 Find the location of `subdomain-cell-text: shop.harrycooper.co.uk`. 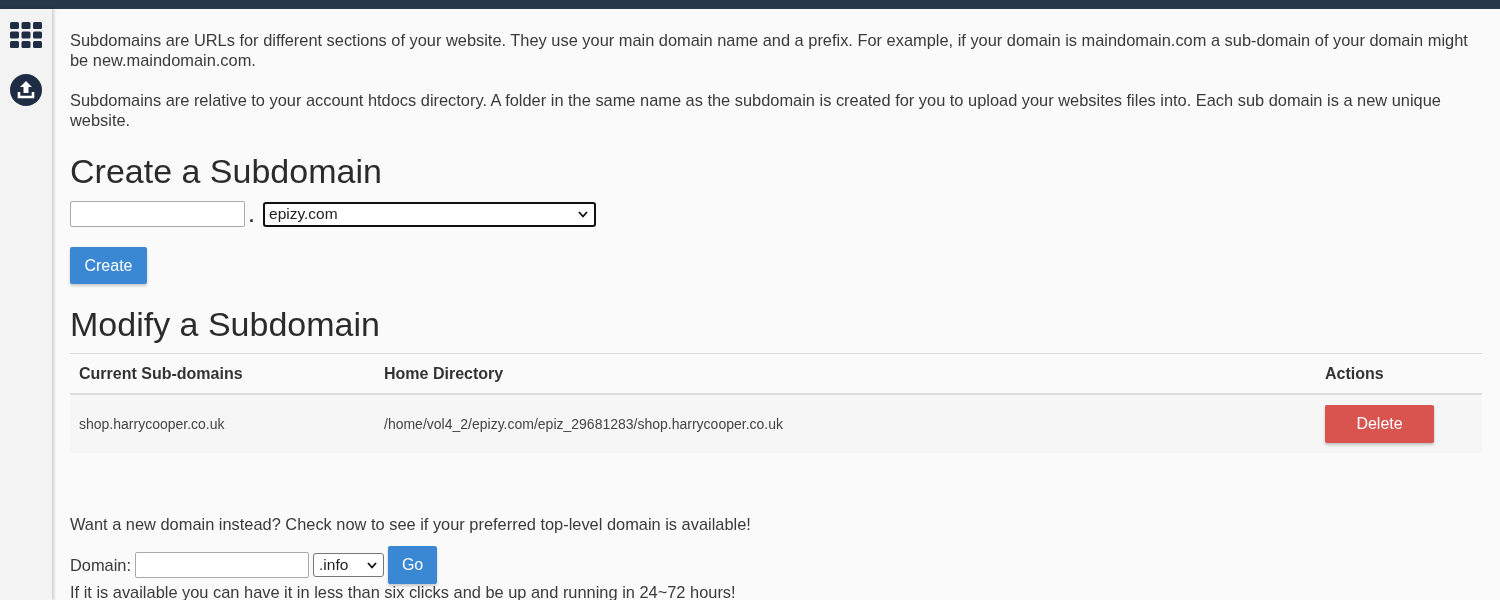

subdomain-cell-text: shop.harrycooper.co.uk is located at coordinates (151, 424).